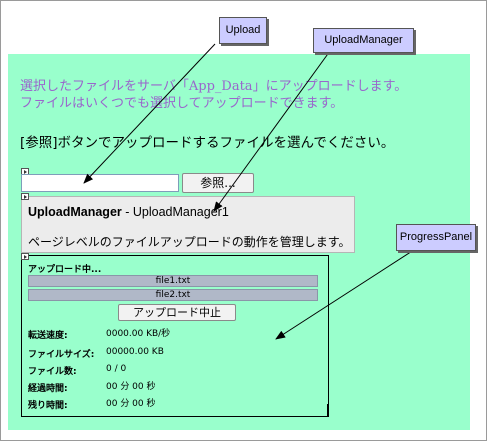 The height and width of the screenshot is (441, 487). Describe the element at coordinates (348, 292) in the screenshot. I see `progresspanel-arrow` at that location.